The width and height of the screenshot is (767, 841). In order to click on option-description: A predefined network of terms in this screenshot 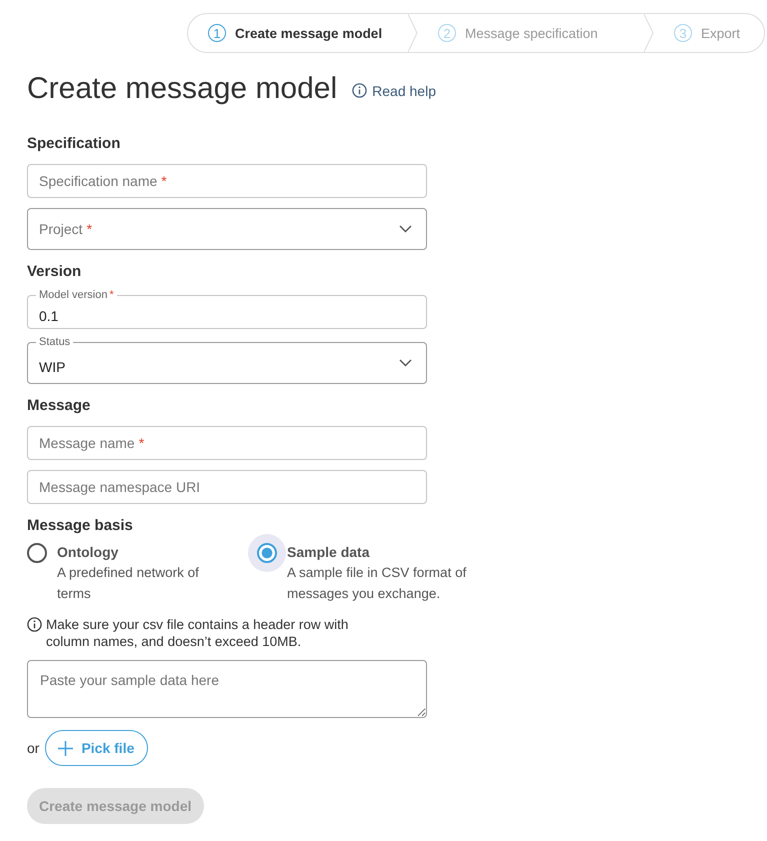, I will do `click(128, 583)`.